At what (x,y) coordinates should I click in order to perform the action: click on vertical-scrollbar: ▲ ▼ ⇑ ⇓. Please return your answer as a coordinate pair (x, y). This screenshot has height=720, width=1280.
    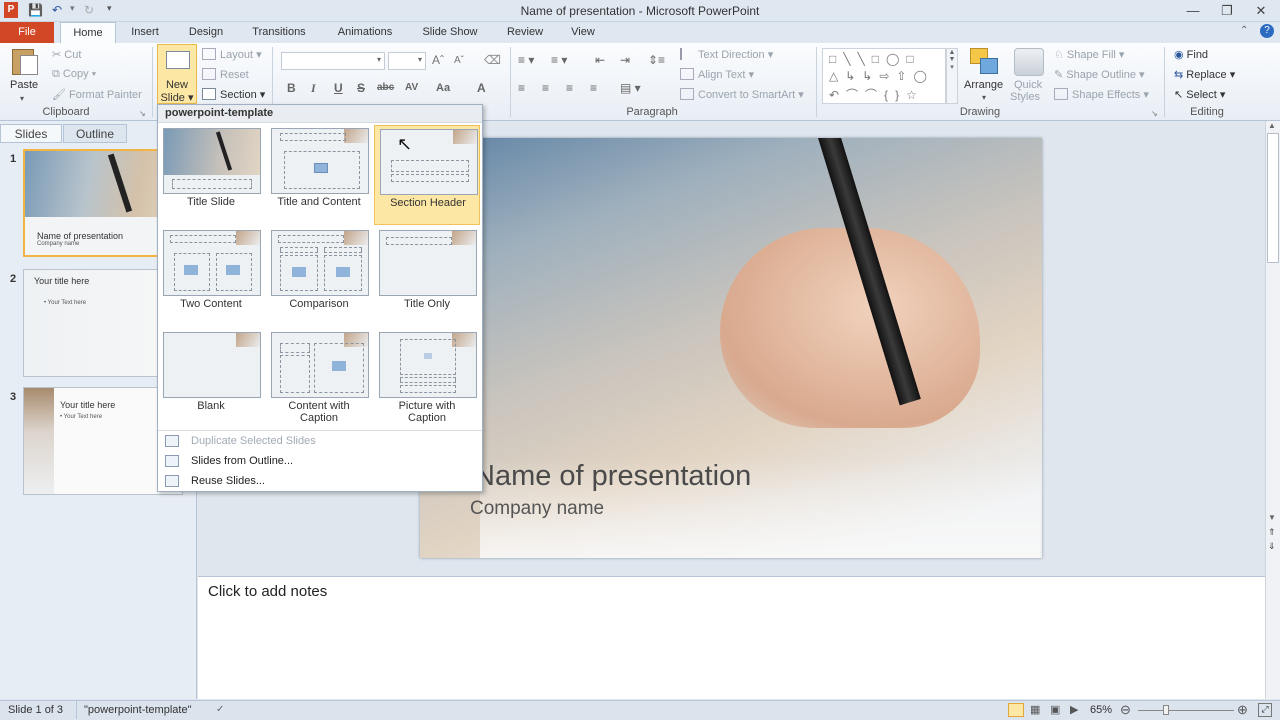
    Looking at the image, I should click on (1272, 410).